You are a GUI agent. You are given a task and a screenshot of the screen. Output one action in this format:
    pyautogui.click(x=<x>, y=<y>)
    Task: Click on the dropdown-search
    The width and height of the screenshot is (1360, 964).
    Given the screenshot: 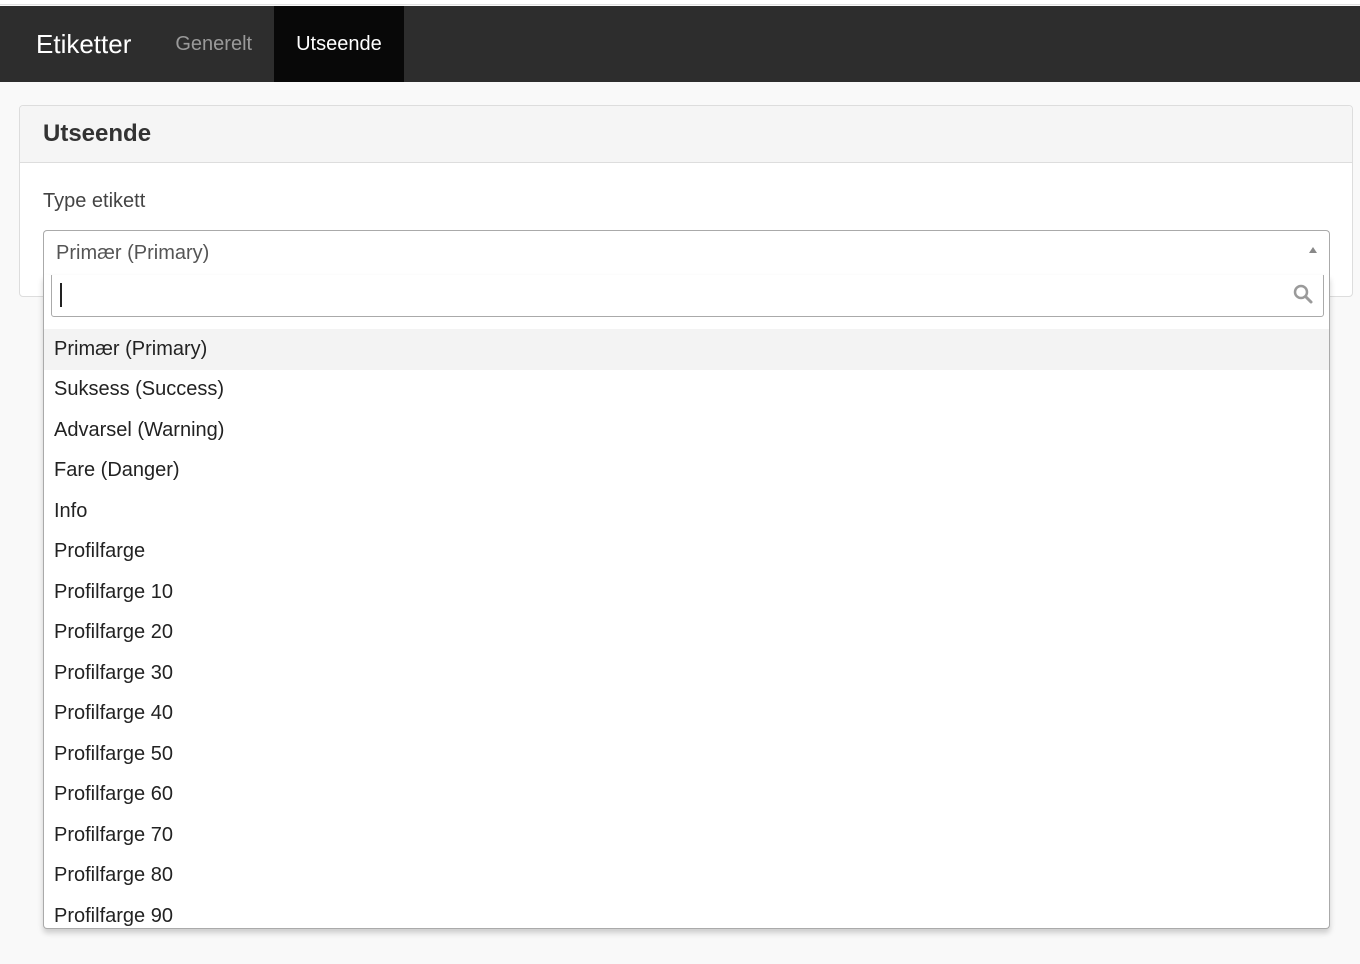 What is the action you would take?
    pyautogui.click(x=687, y=296)
    